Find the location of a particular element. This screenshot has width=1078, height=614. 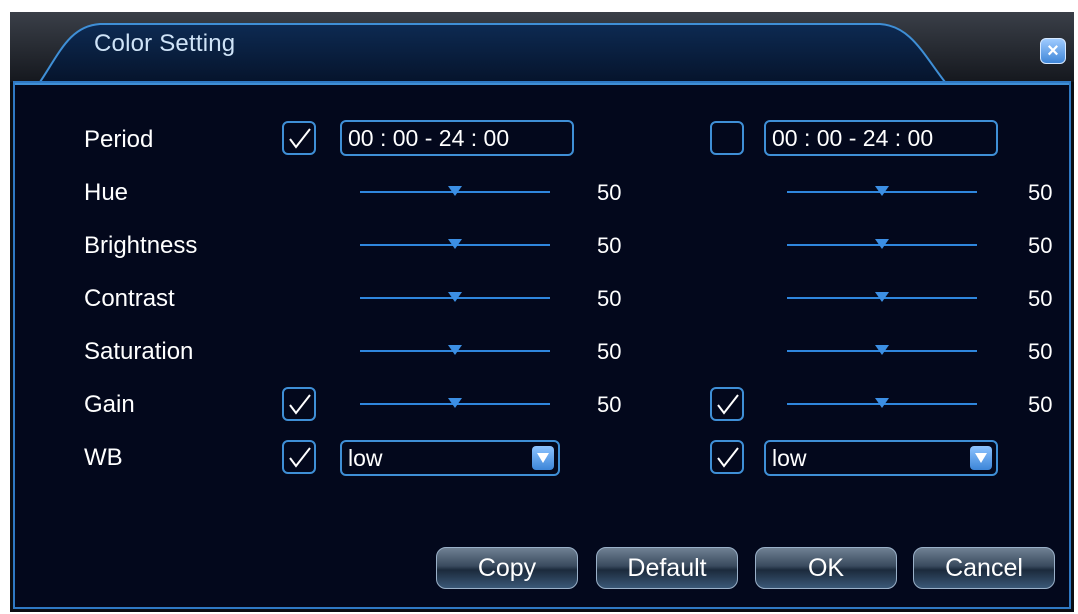

gain1-checkbox is located at coordinates (299, 404).